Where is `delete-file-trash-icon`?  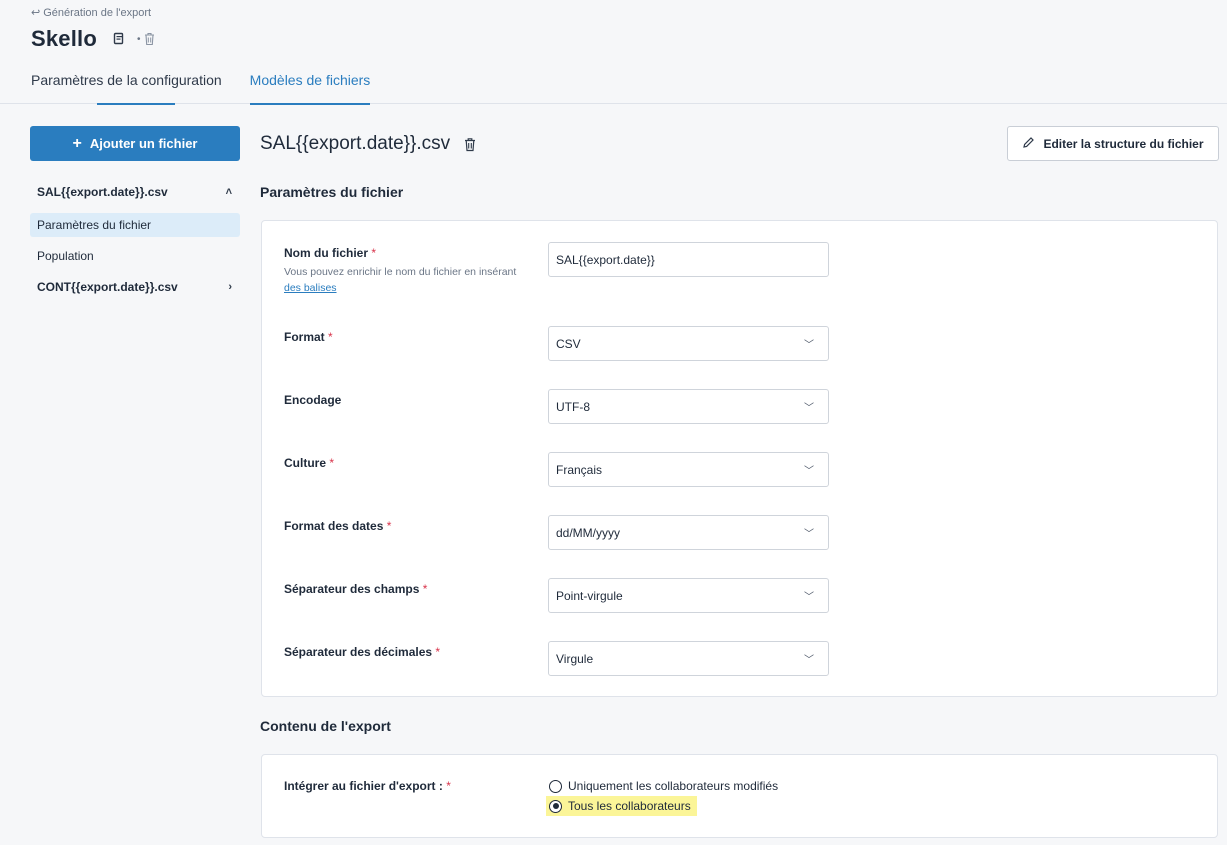
delete-file-trash-icon is located at coordinates (470, 144).